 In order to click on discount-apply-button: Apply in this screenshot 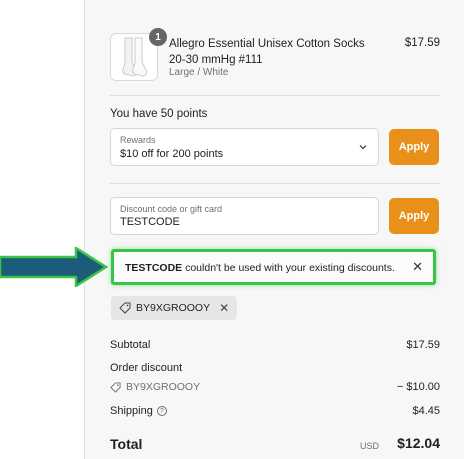, I will do `click(414, 216)`.